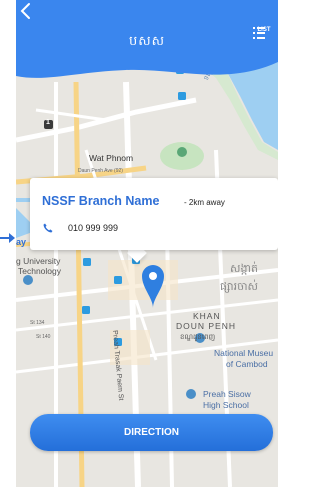 This screenshot has height=487, width=320. I want to click on map-label-national-museum: National Museu, so click(244, 353).